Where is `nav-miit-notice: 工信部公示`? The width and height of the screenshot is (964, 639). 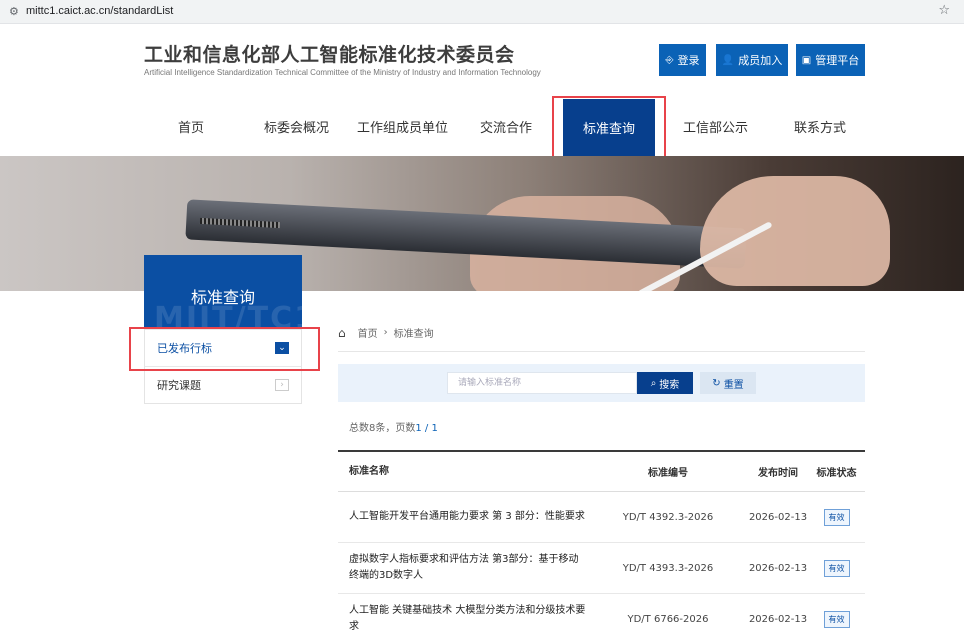 nav-miit-notice: 工信部公示 is located at coordinates (715, 126).